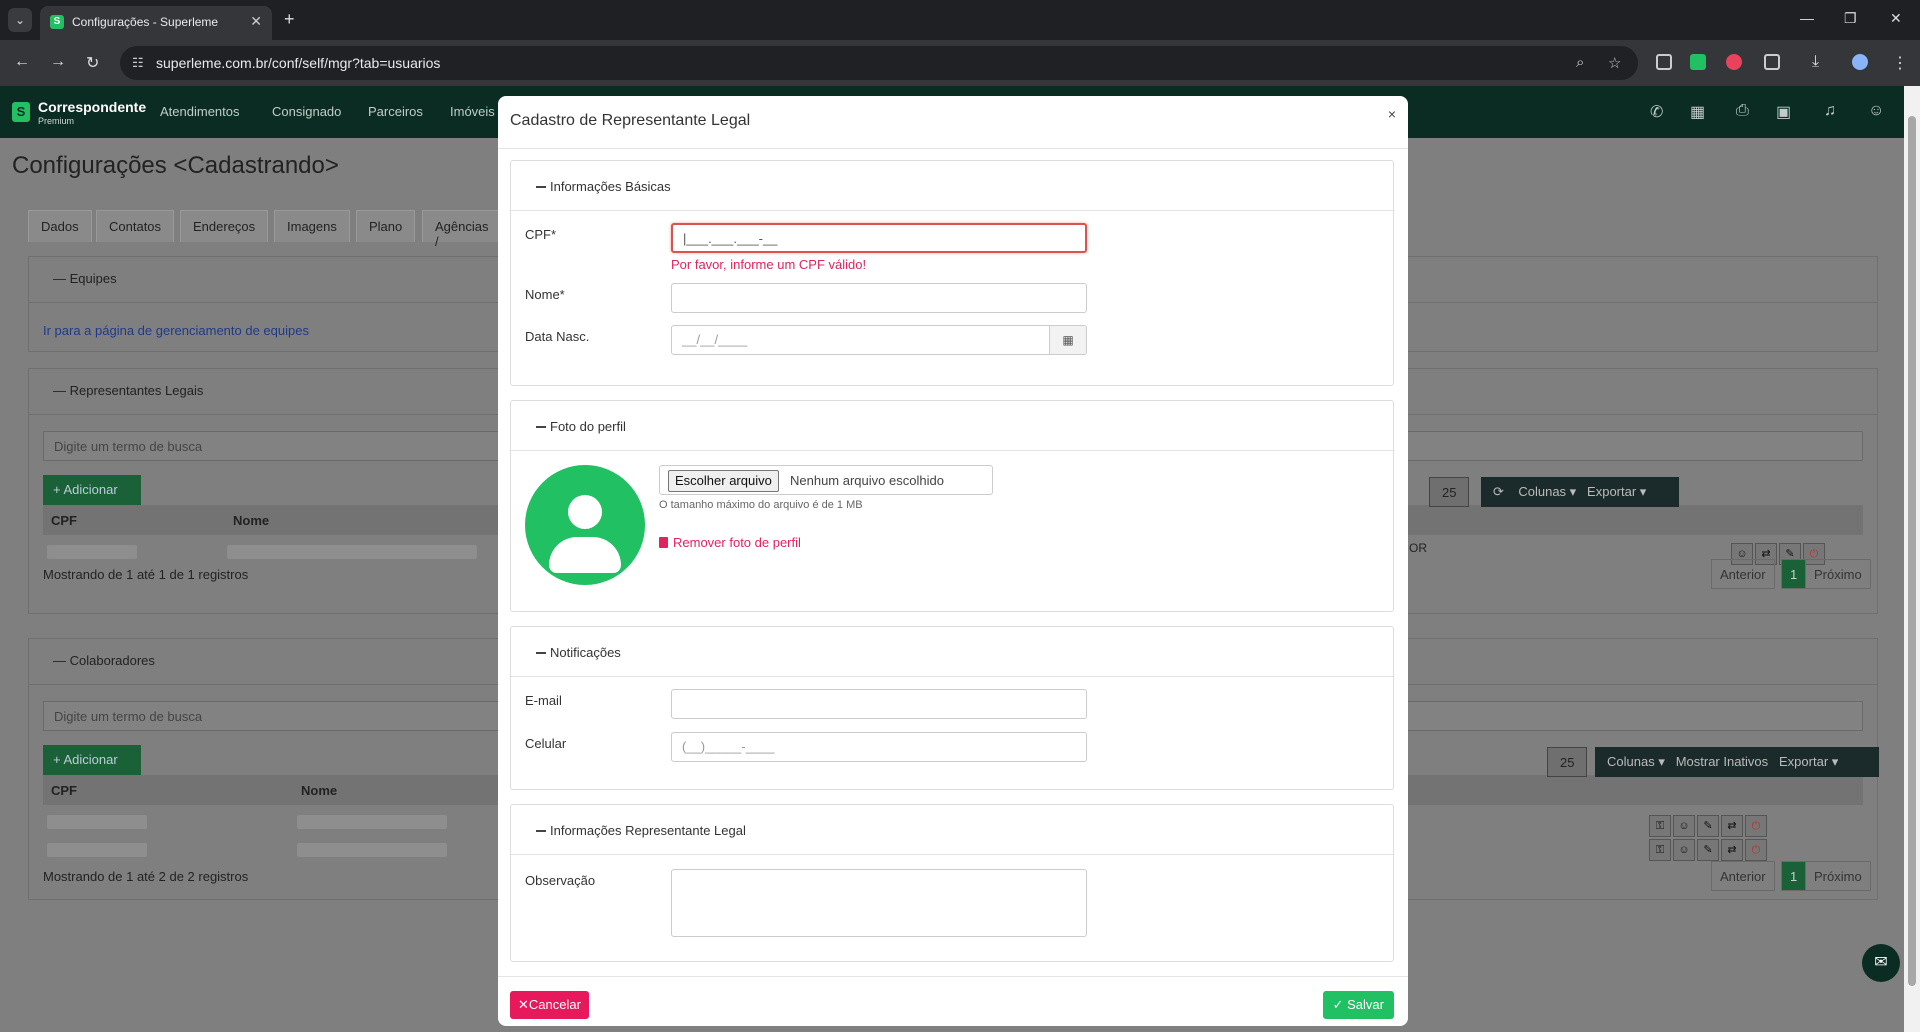 The width and height of the screenshot is (1920, 1032). I want to click on user-icon: ☺, so click(1876, 111).